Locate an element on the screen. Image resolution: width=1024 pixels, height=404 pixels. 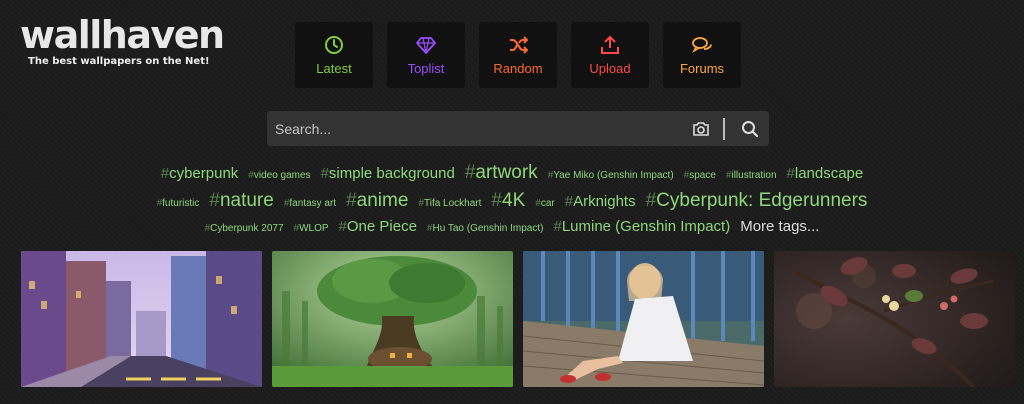
camera-search-button is located at coordinates (701, 129).